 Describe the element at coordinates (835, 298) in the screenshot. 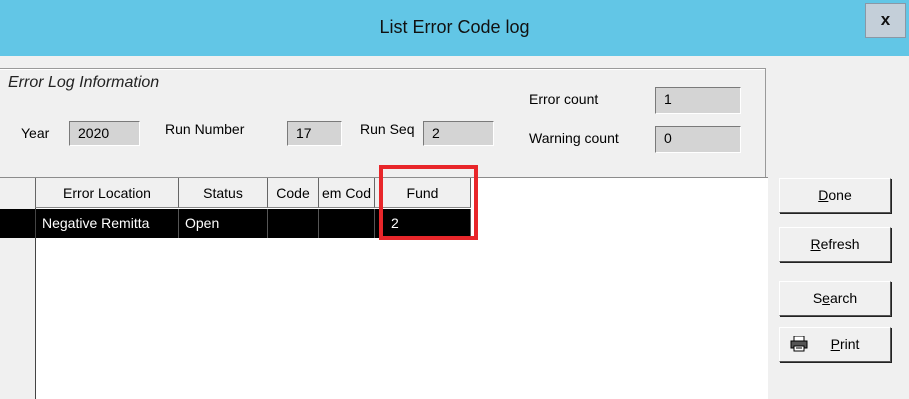

I see `search-button: Search` at that location.